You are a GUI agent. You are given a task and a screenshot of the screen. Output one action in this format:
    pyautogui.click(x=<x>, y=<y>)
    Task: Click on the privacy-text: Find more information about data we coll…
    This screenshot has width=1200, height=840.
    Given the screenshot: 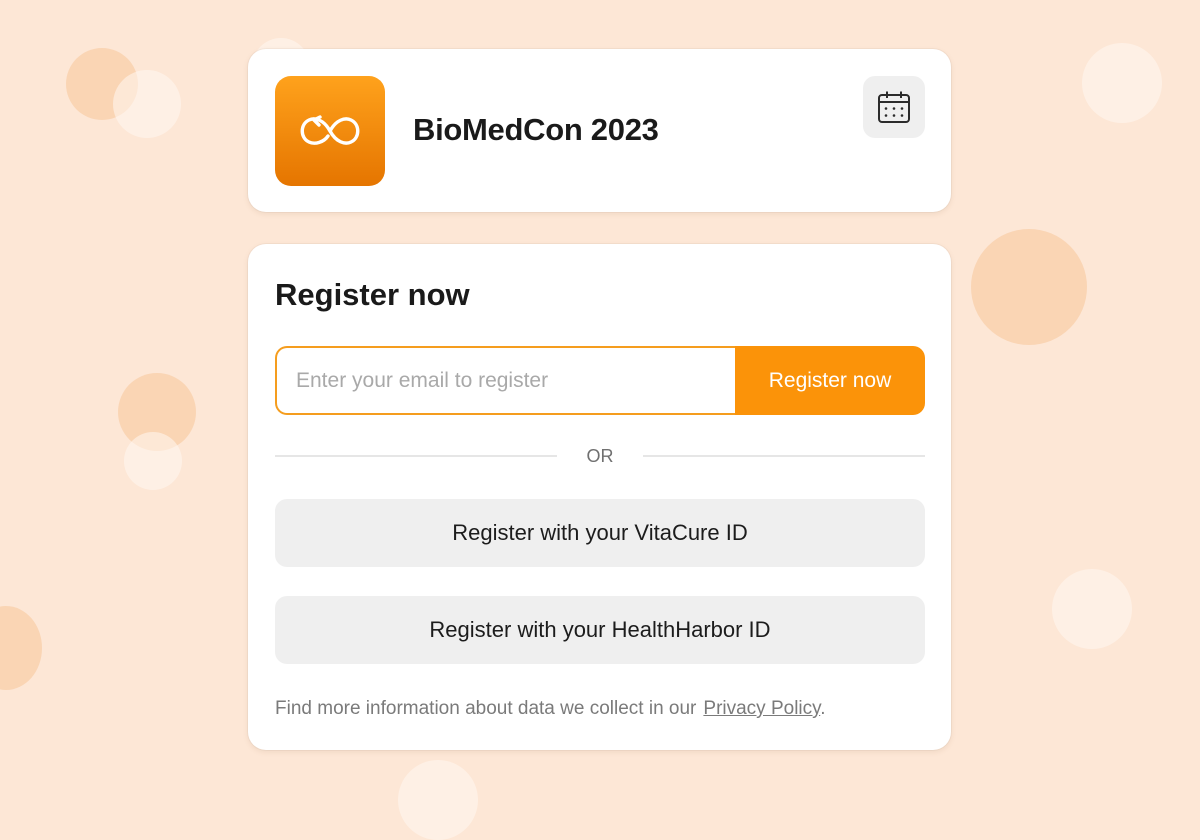 What is the action you would take?
    pyautogui.click(x=486, y=708)
    